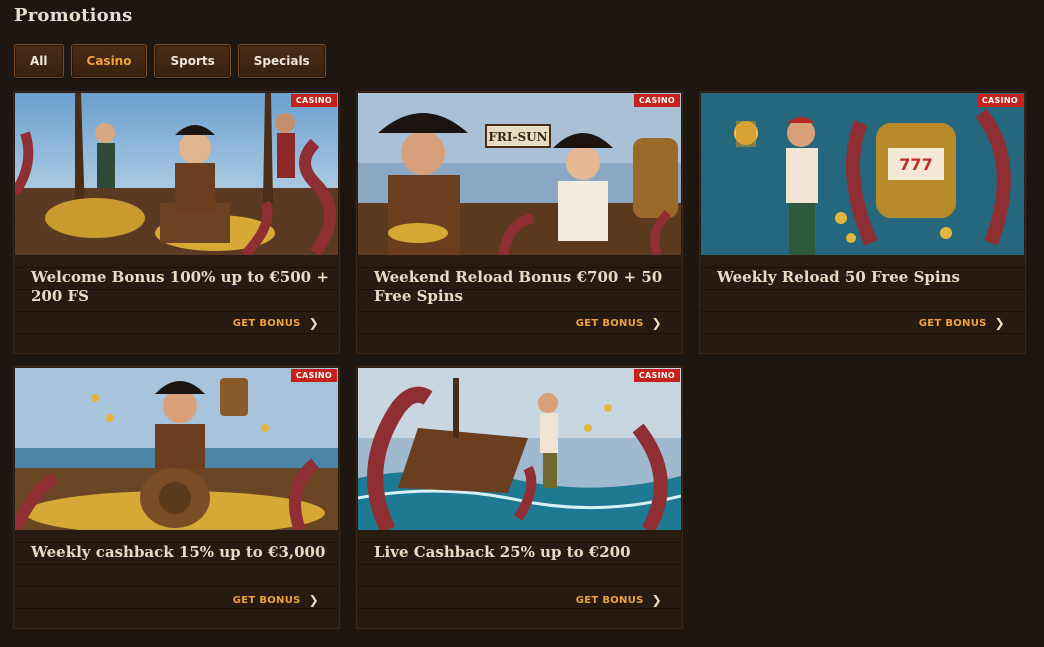 Image resolution: width=1044 pixels, height=647 pixels. I want to click on filter-specials-button: Specials, so click(281, 61).